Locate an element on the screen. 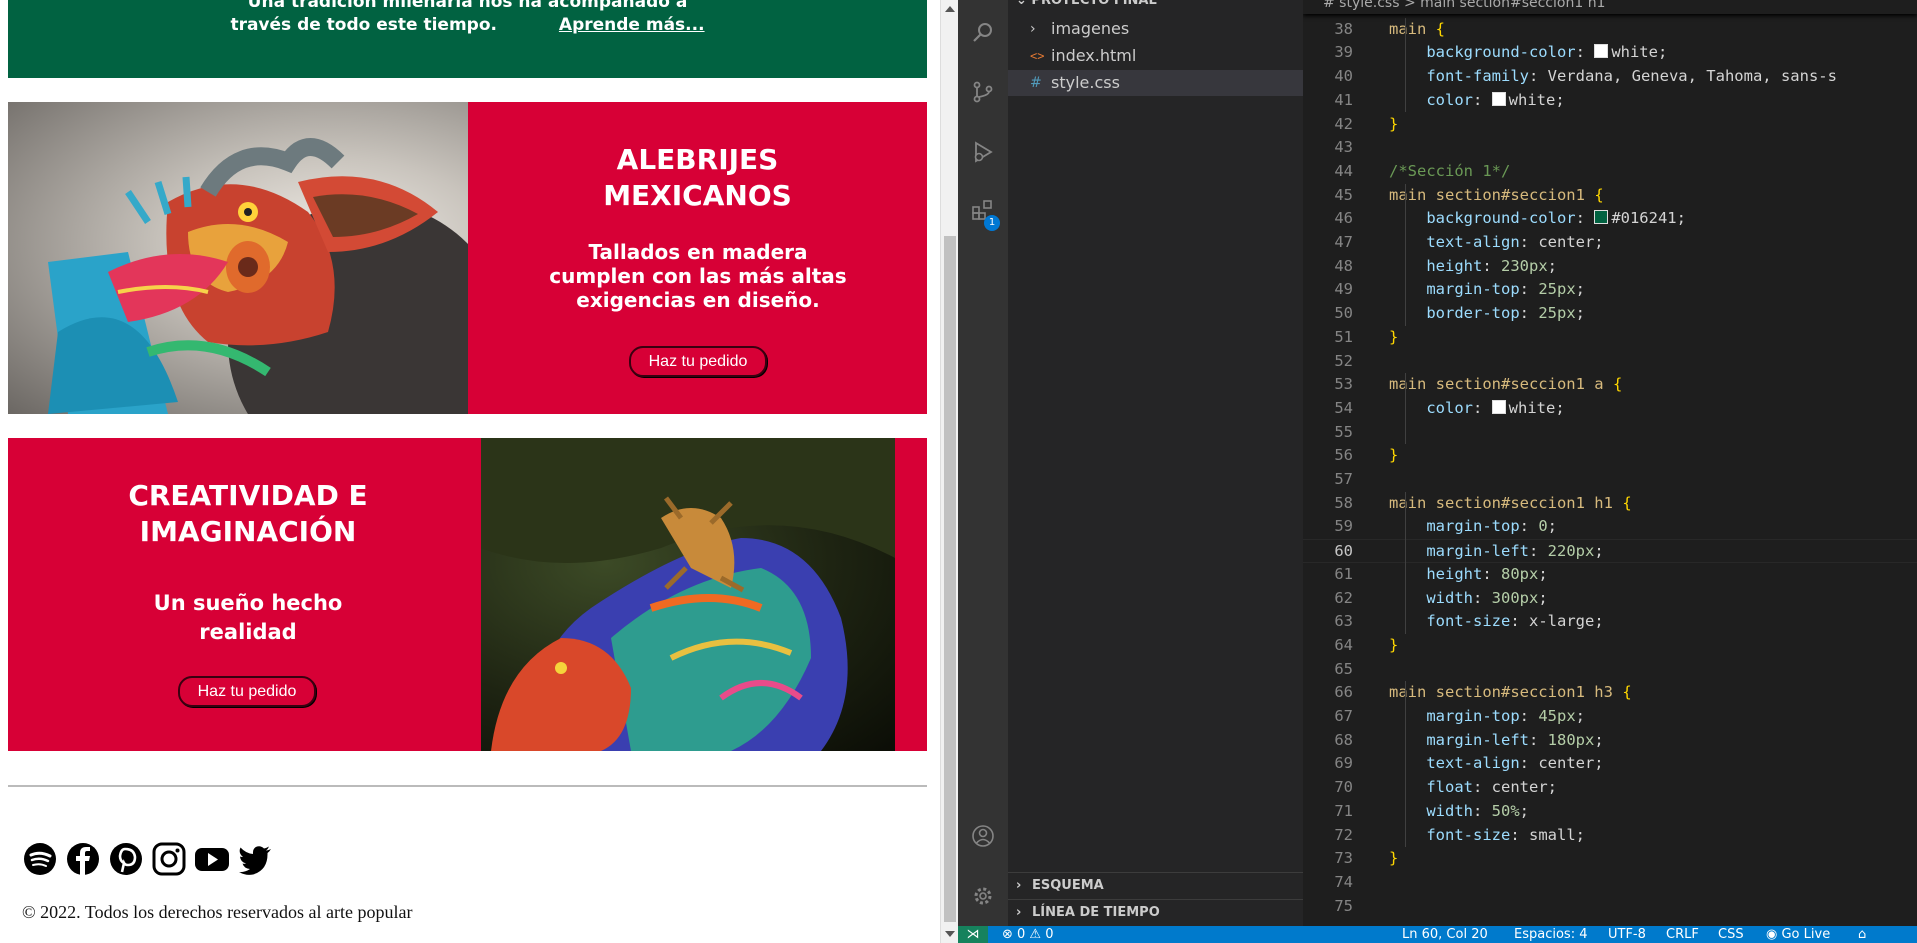 Image resolution: width=1917 pixels, height=943 pixels. code-text: margin-left: 180px; is located at coordinates (1496, 741).